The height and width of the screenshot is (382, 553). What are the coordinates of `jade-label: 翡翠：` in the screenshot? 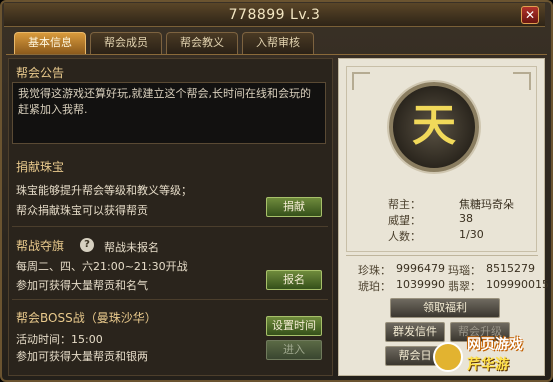 It's located at (464, 286).